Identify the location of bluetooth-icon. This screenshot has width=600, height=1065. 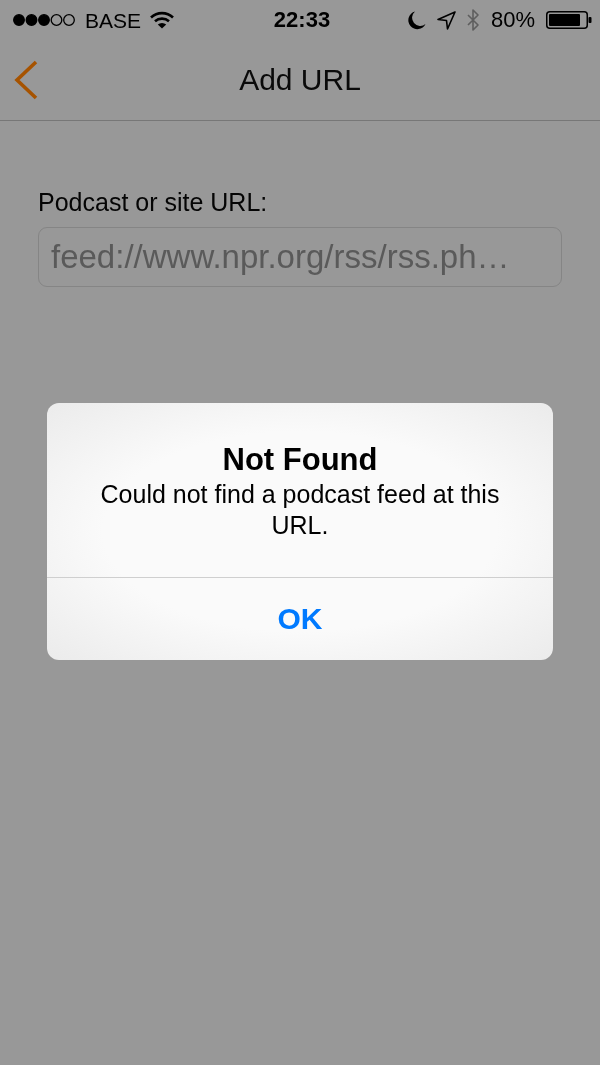
(473, 20).